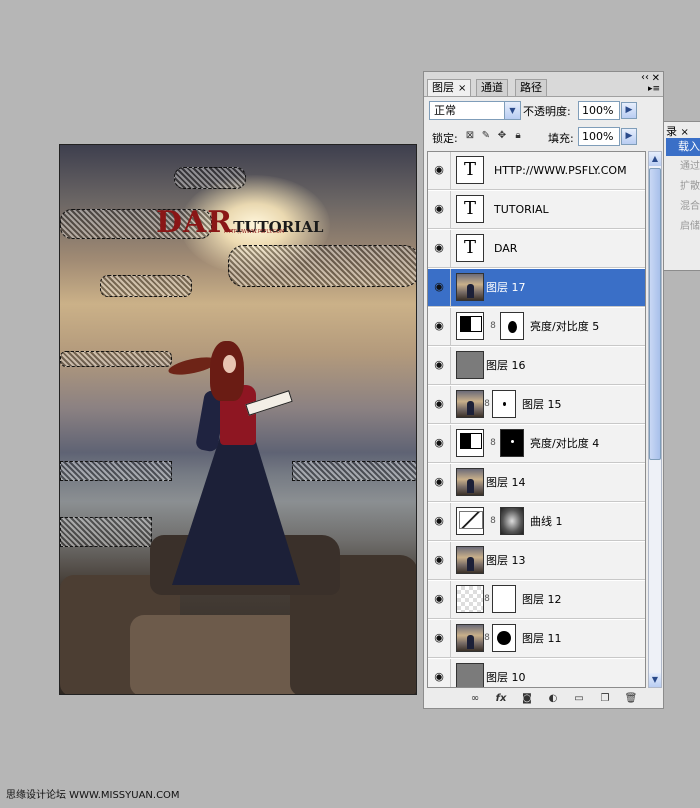  Describe the element at coordinates (683, 167) in the screenshot. I see `history-item: 通过` at that location.